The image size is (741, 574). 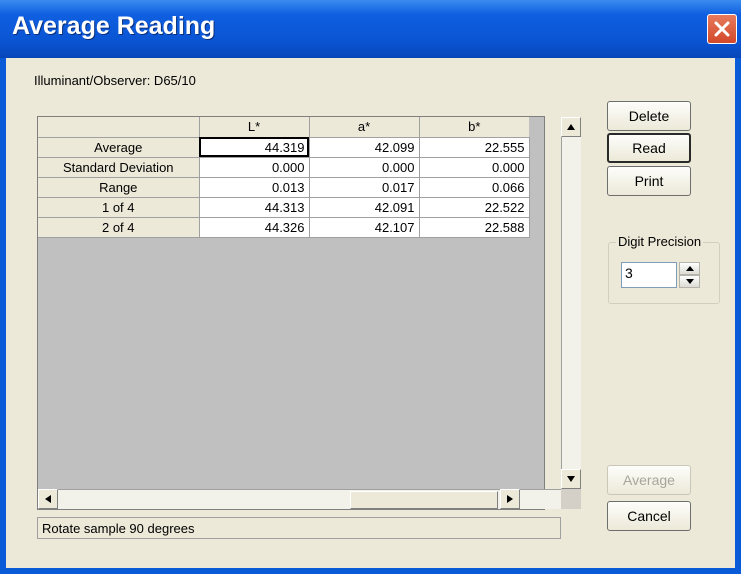 I want to click on triangle-up-icon, so click(x=571, y=127).